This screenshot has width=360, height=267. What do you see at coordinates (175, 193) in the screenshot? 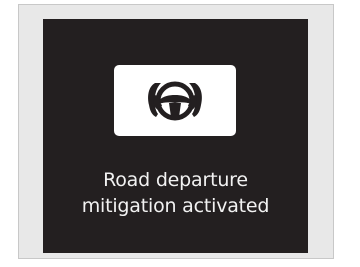
I see `alert-message: Road departure mitigation activated` at bounding box center [175, 193].